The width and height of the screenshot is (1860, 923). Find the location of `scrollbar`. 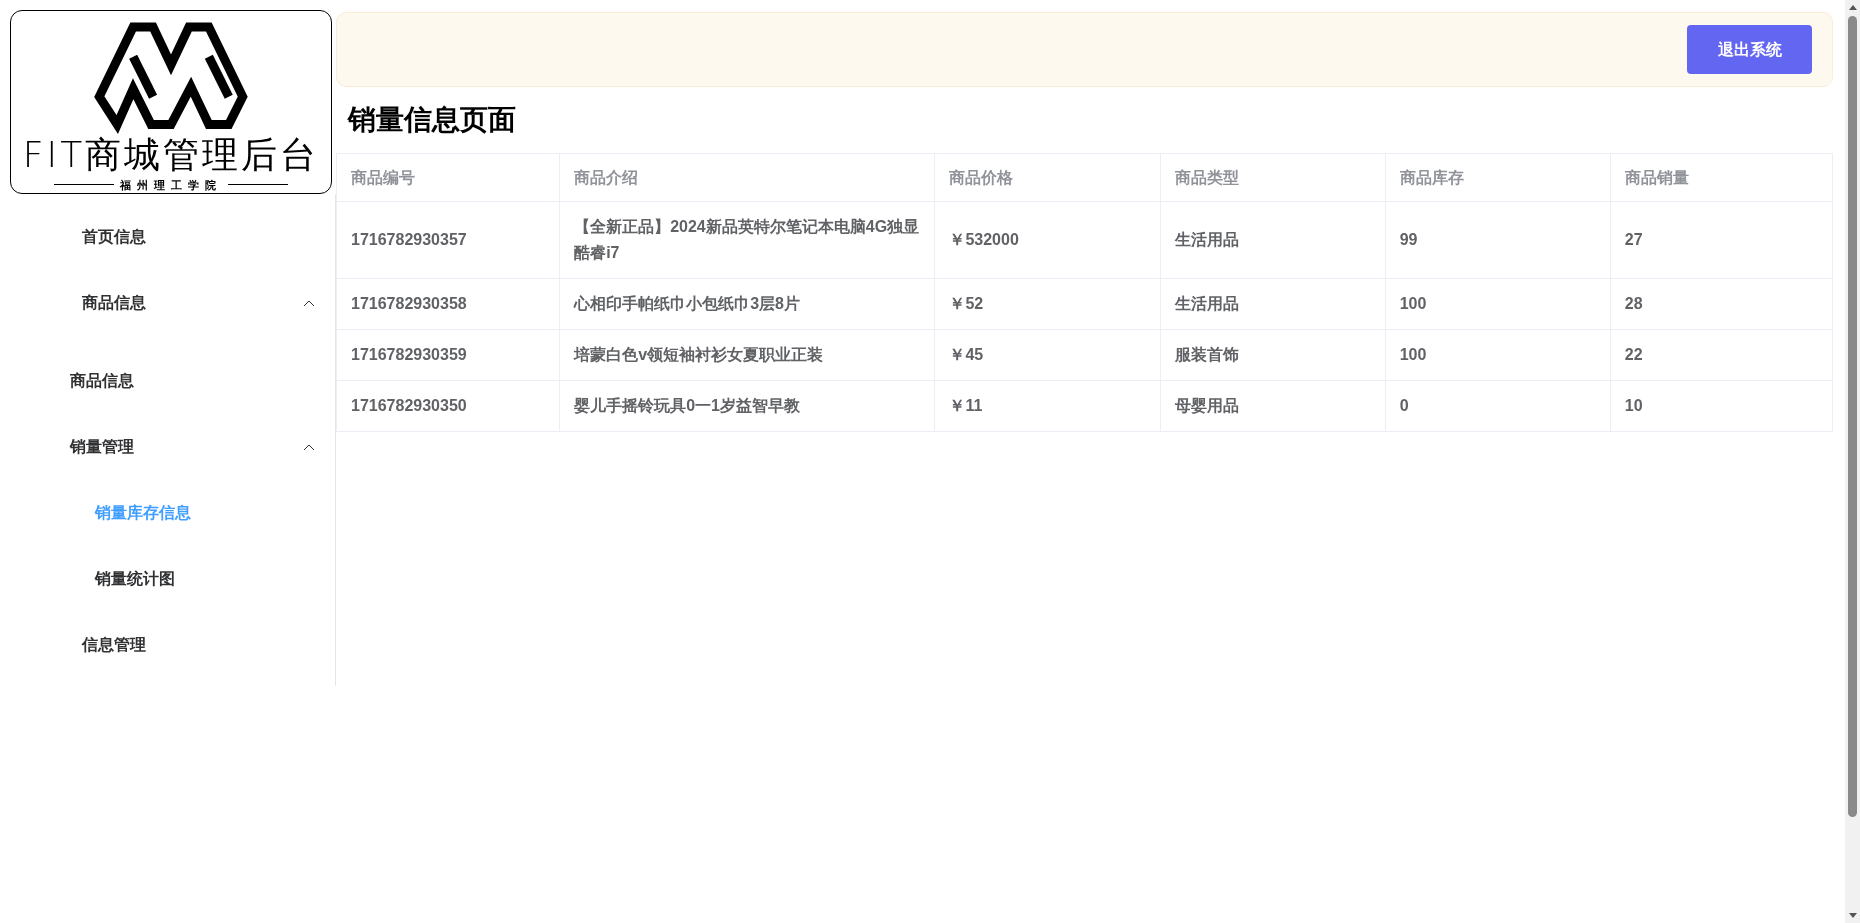

scrollbar is located at coordinates (1852, 461).